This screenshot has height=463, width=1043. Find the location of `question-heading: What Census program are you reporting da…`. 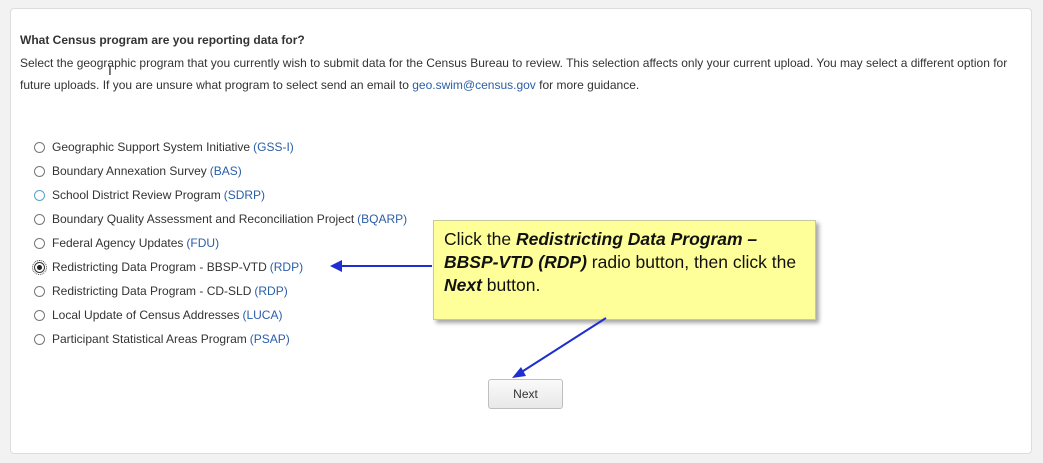

question-heading: What Census program are you reporting da… is located at coordinates (162, 40).